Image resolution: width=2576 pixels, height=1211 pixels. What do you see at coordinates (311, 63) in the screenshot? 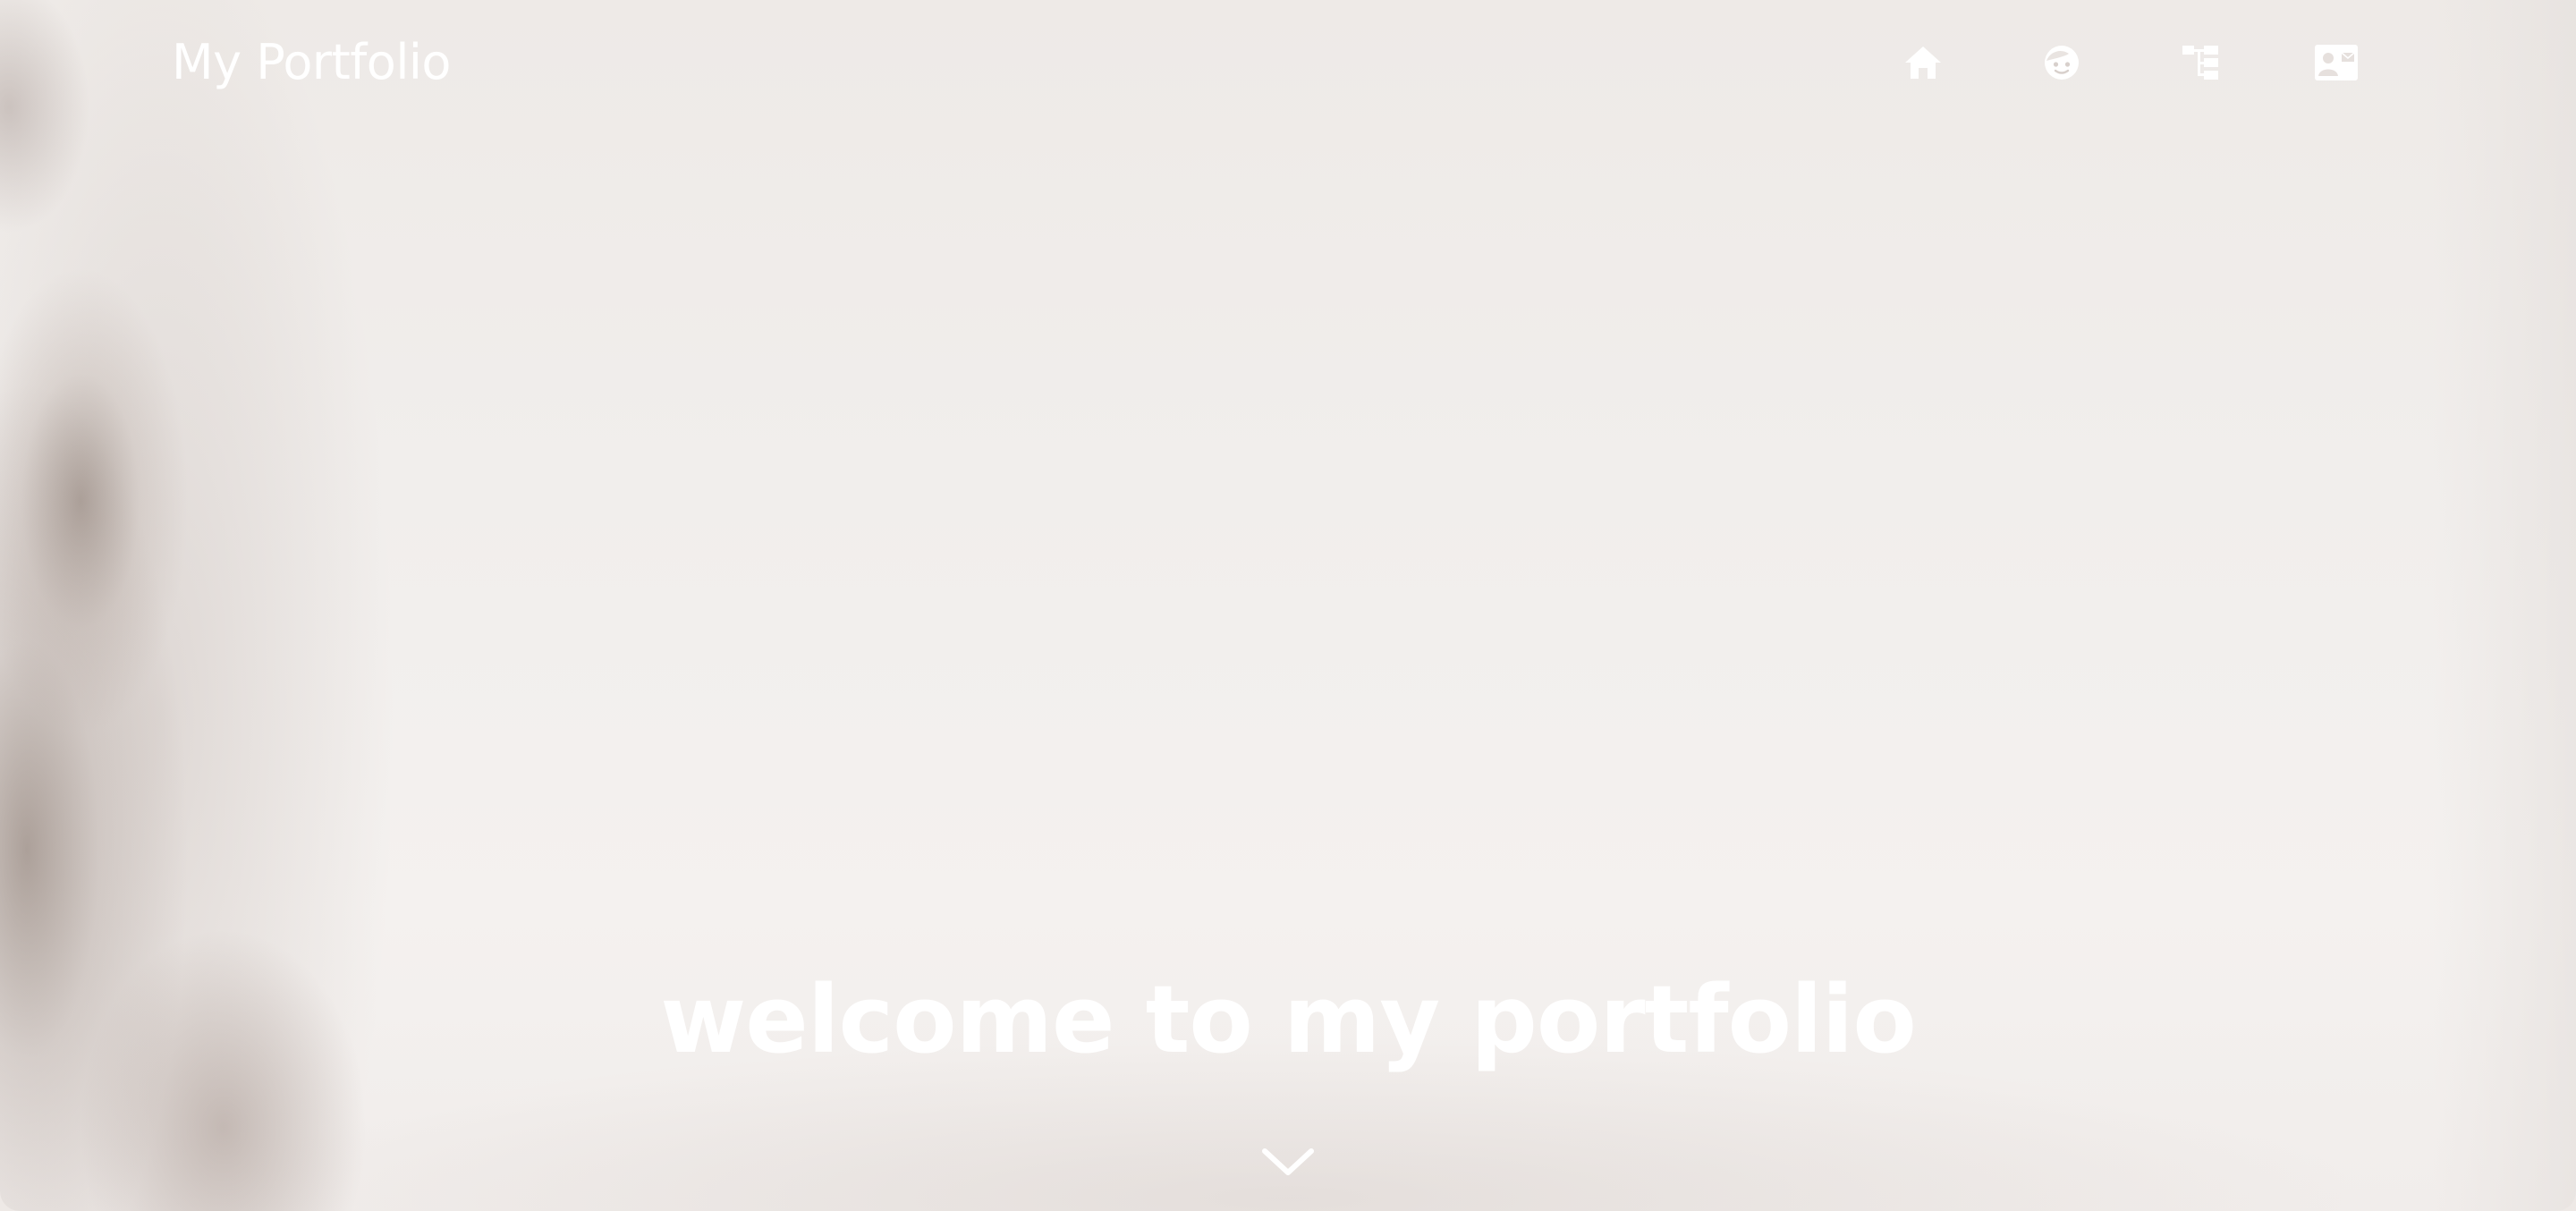
I see `brand-link: My Portfolio` at bounding box center [311, 63].